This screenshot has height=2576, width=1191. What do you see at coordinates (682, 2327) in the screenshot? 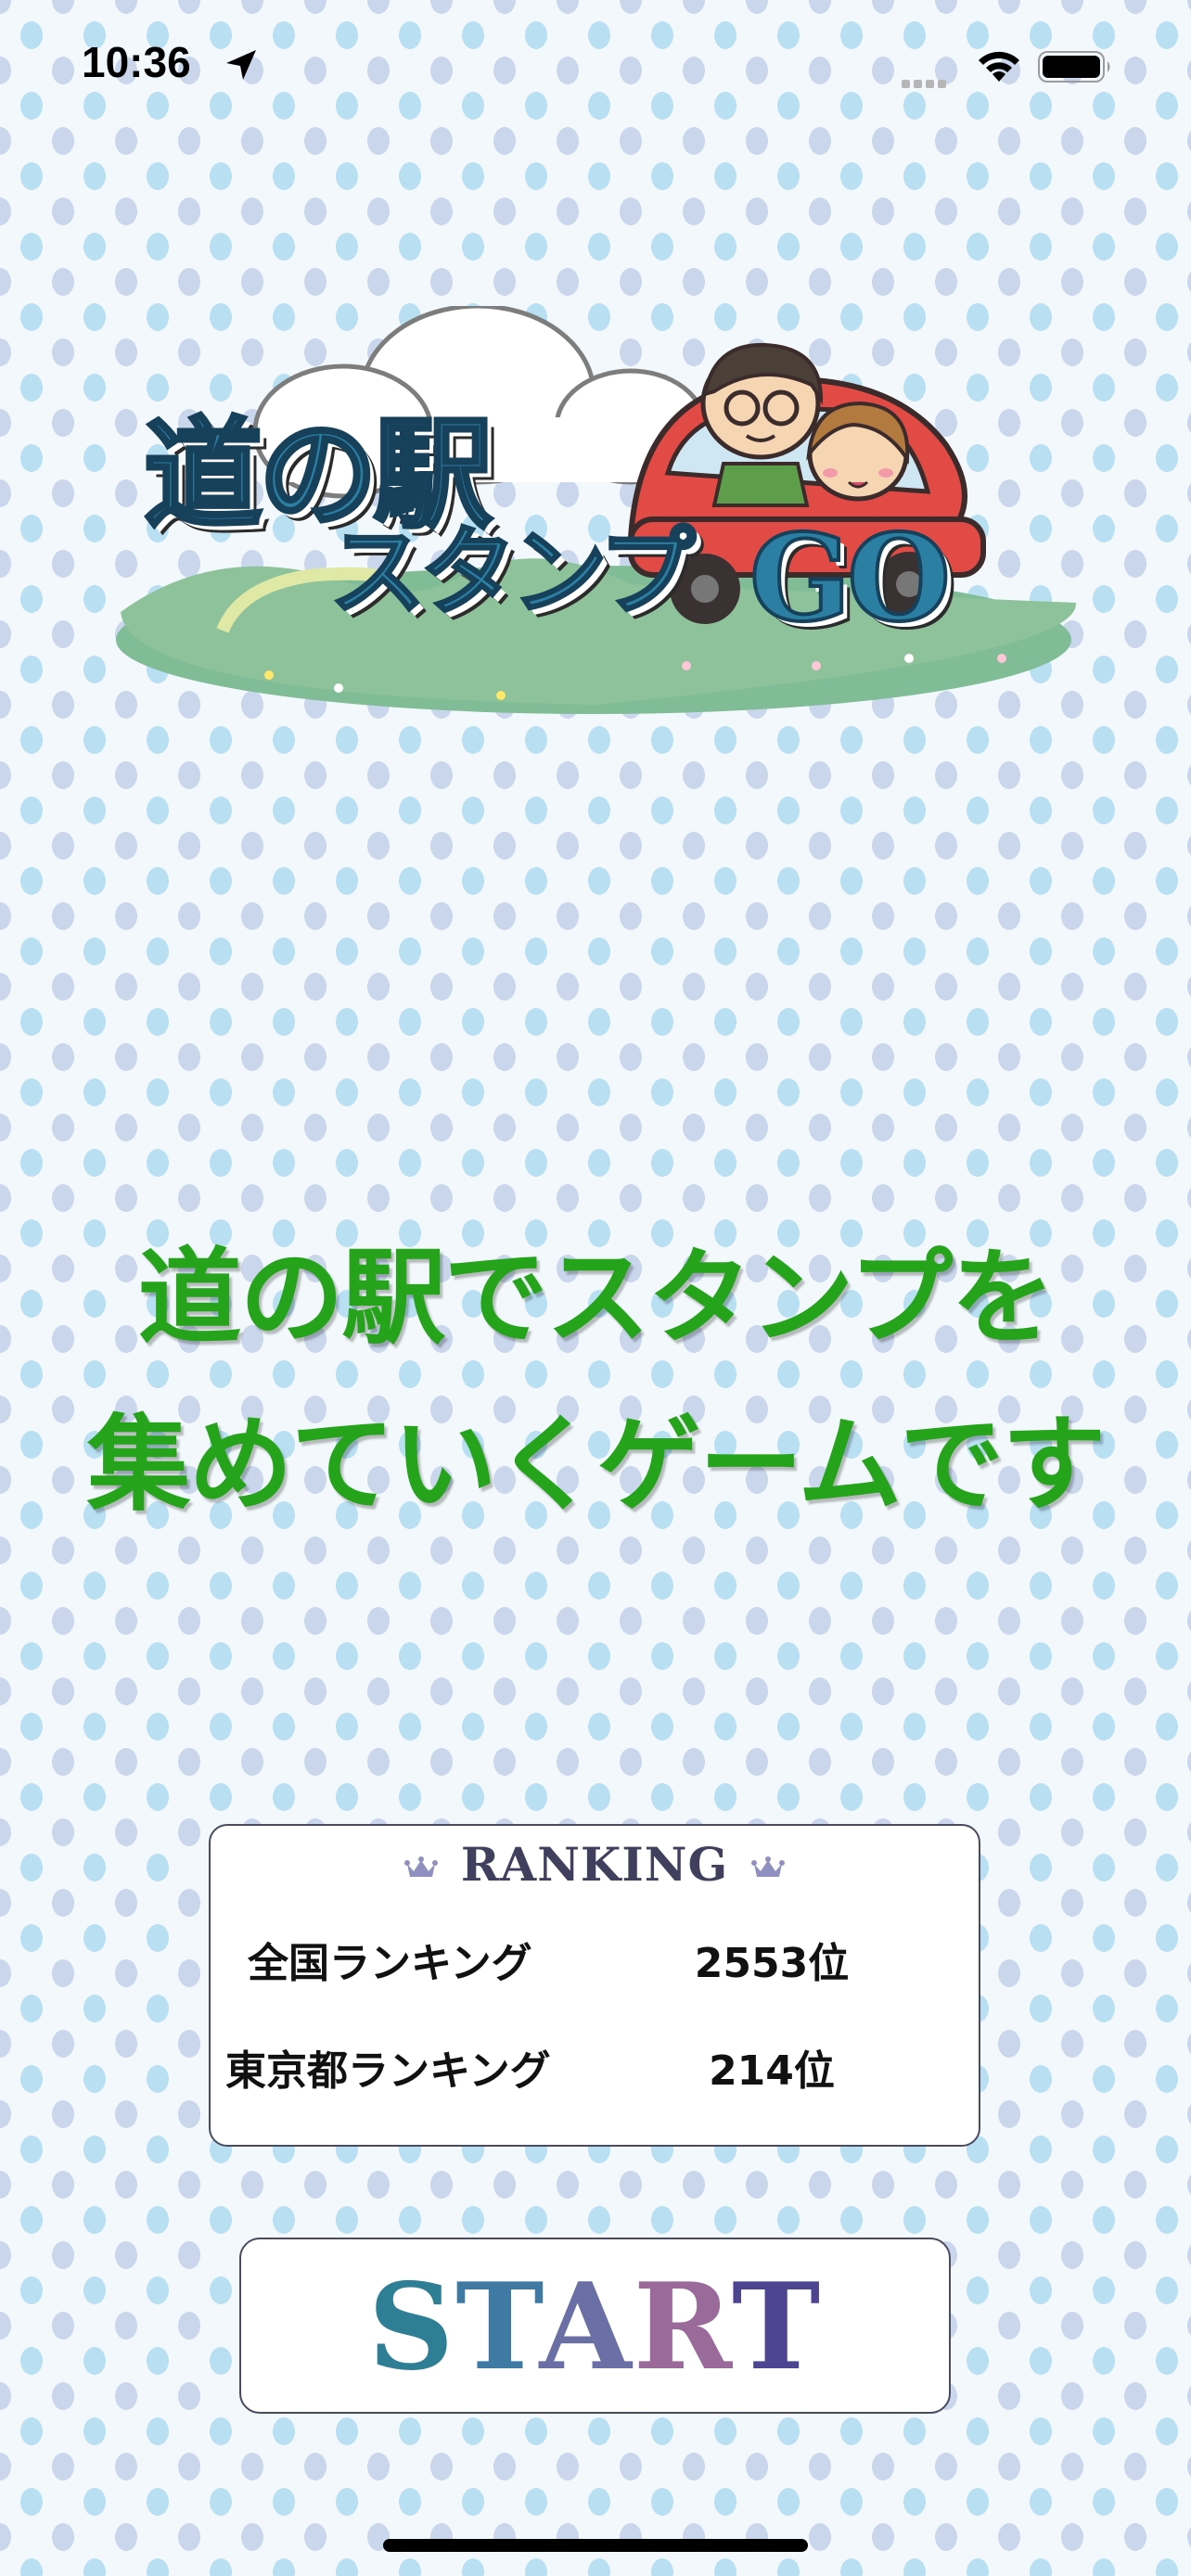
I see `start-letter: R` at bounding box center [682, 2327].